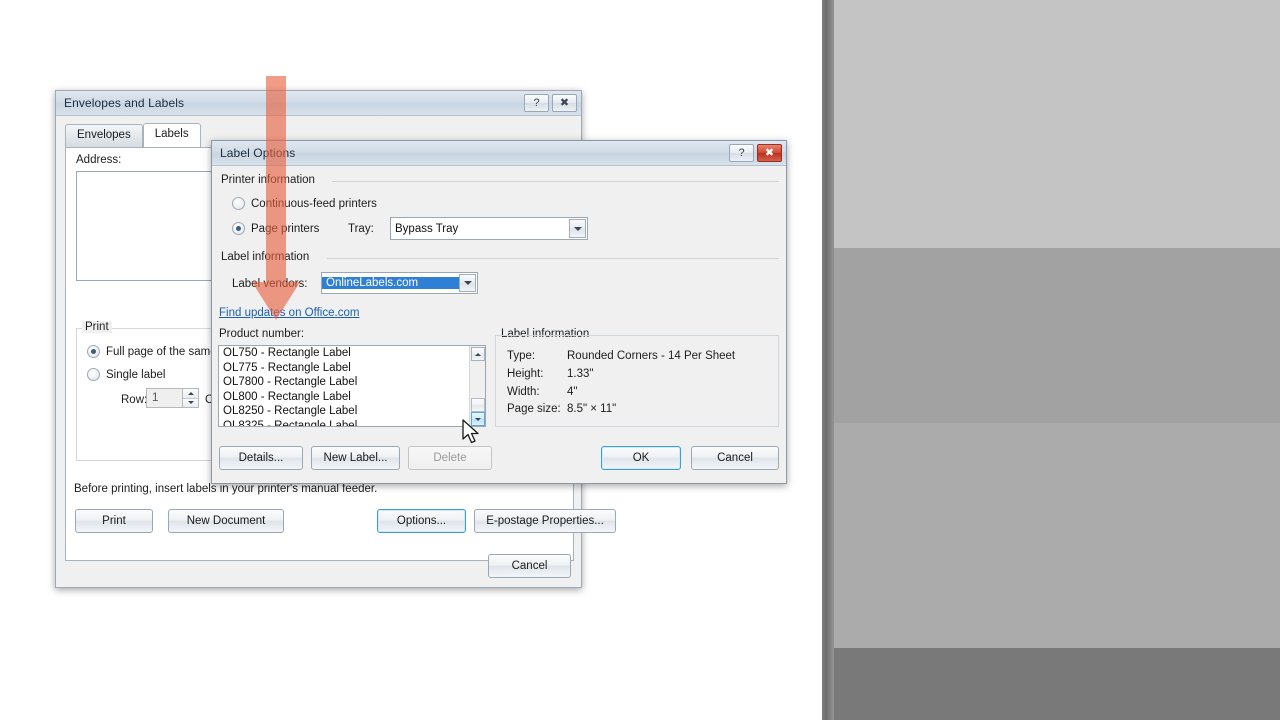 This screenshot has width=1280, height=720. What do you see at coordinates (550, 103) in the screenshot?
I see `envelopes-titlebar-buttons: ? ✖` at bounding box center [550, 103].